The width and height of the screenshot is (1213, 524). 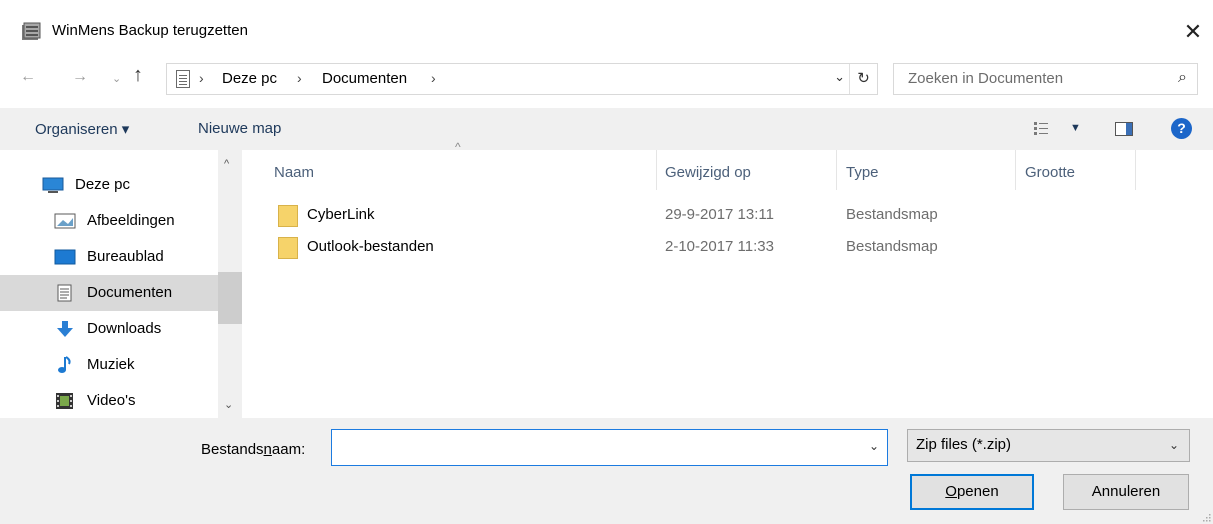 What do you see at coordinates (64, 364) in the screenshot?
I see `music-icon` at bounding box center [64, 364].